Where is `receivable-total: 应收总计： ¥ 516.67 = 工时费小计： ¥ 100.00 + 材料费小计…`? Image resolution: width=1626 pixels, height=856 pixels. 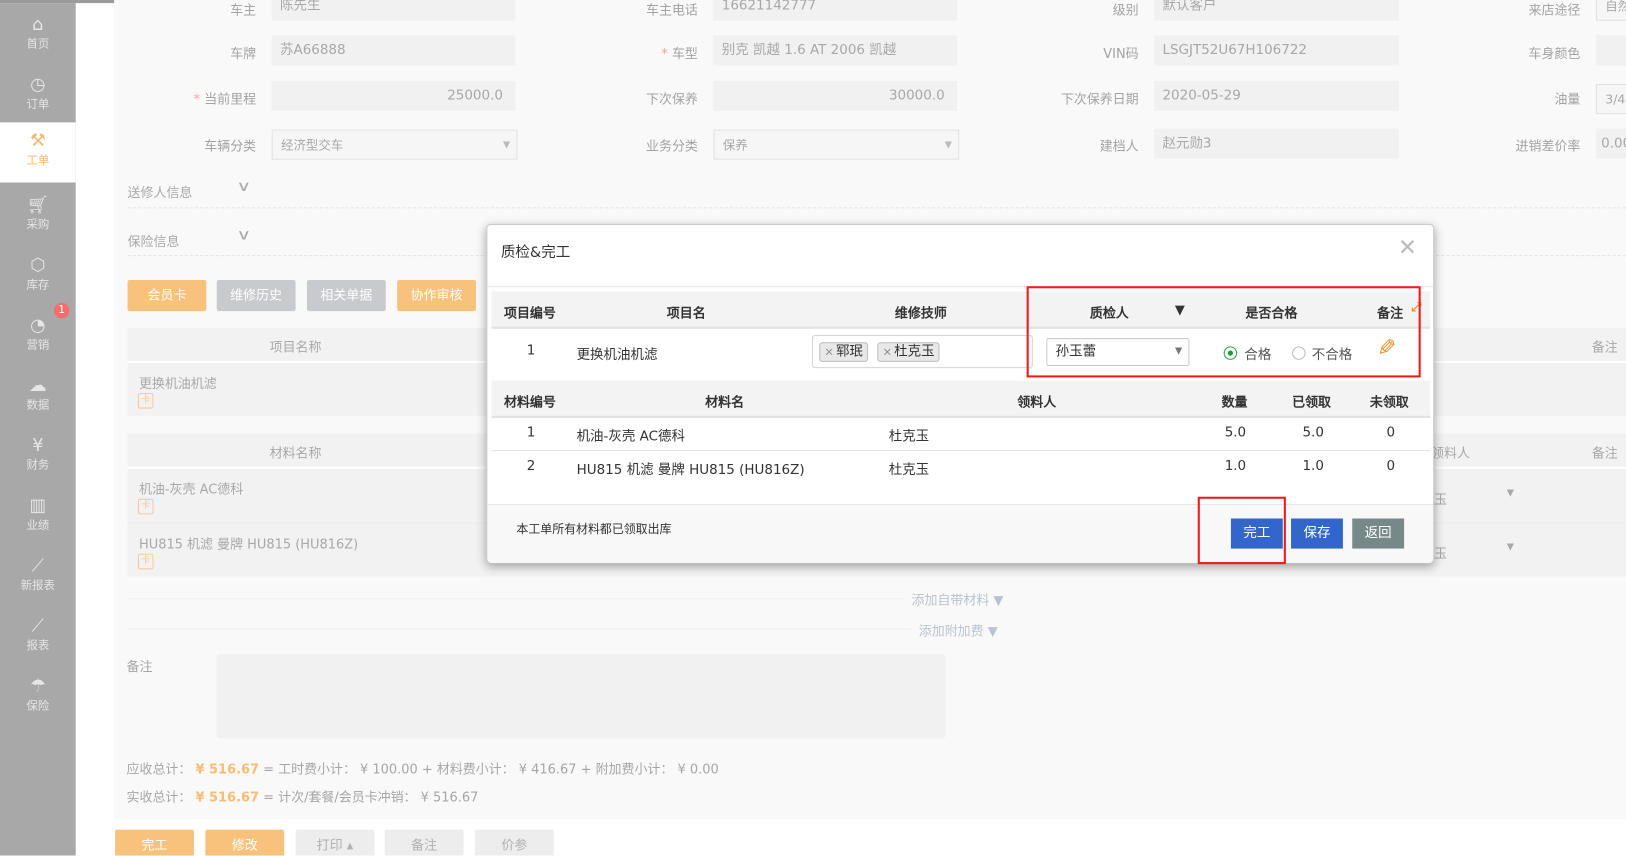 receivable-total: 应收总计： ¥ 516.67 = 工时费小计： ¥ 100.00 + 材料费小计… is located at coordinates (423, 768).